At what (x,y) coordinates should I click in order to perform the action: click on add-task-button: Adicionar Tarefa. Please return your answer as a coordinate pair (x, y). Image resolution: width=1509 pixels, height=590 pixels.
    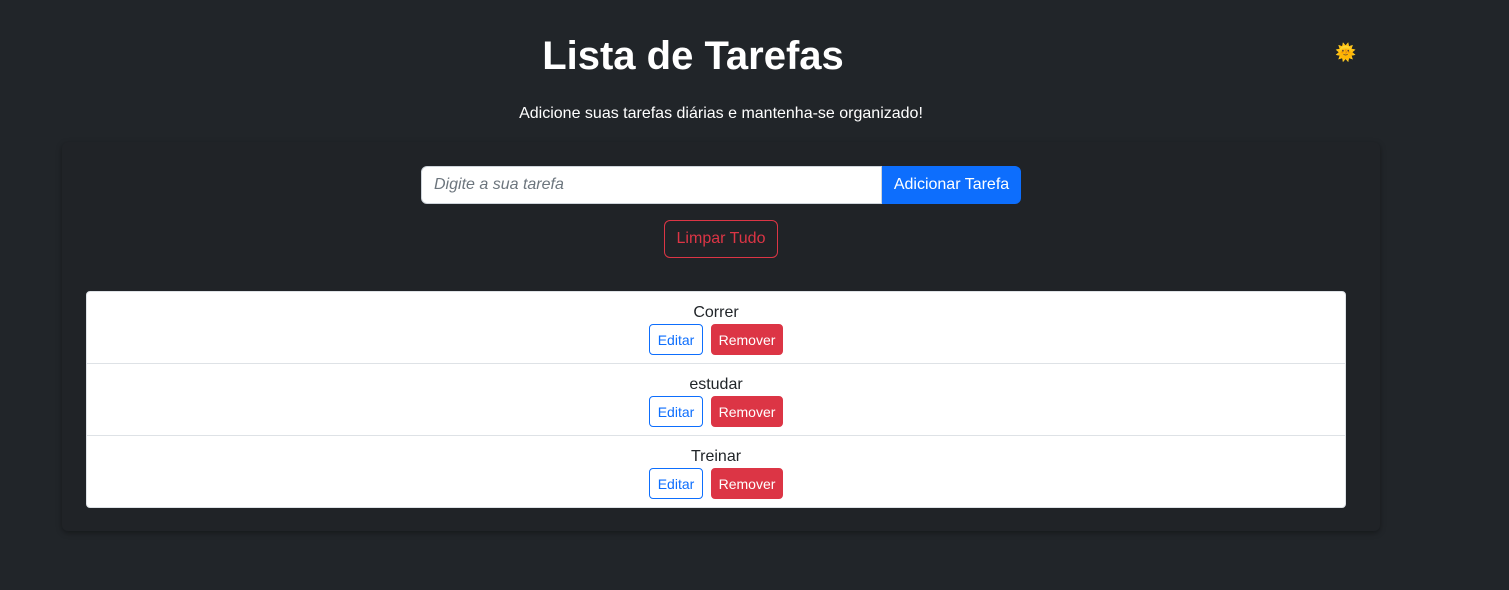
    Looking at the image, I should click on (951, 185).